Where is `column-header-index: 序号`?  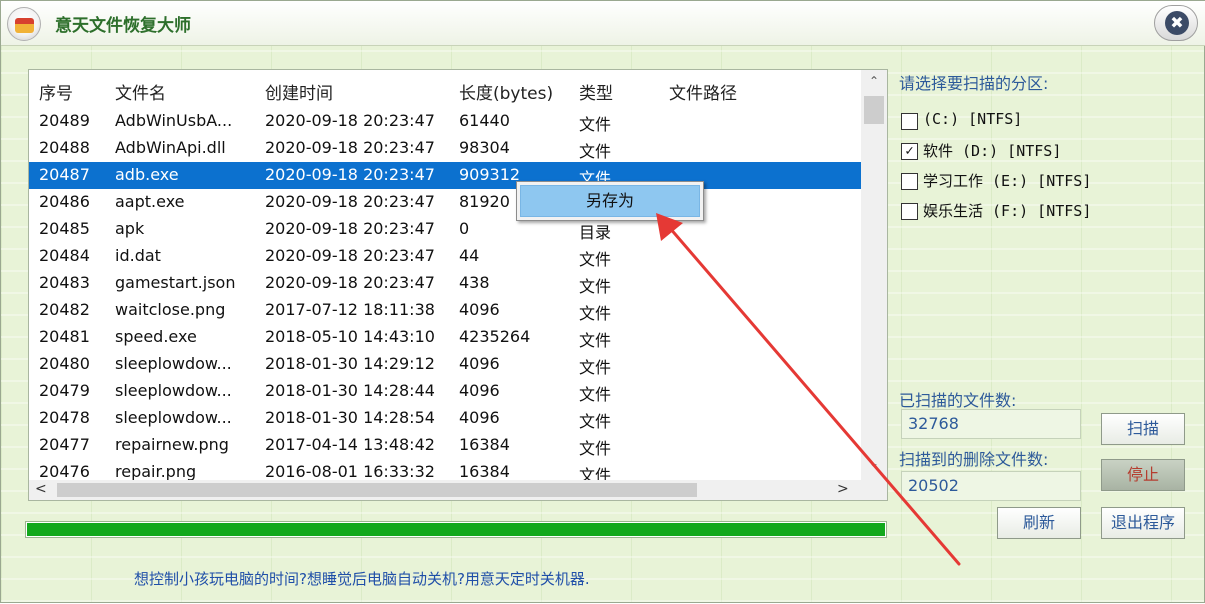 column-header-index: 序号 is located at coordinates (56, 91).